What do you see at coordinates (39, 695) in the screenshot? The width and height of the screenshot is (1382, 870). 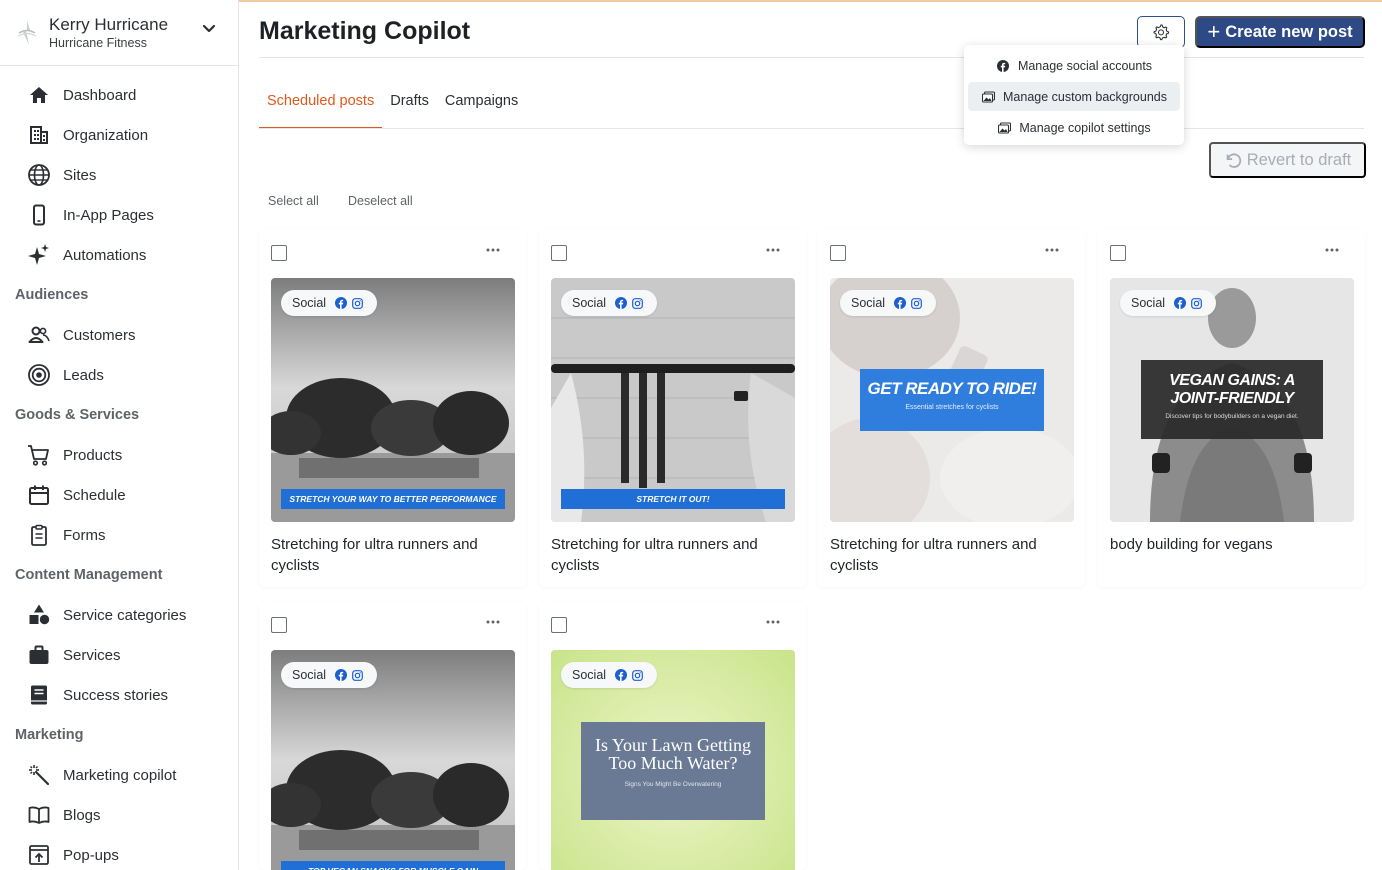 I see `book-icon` at bounding box center [39, 695].